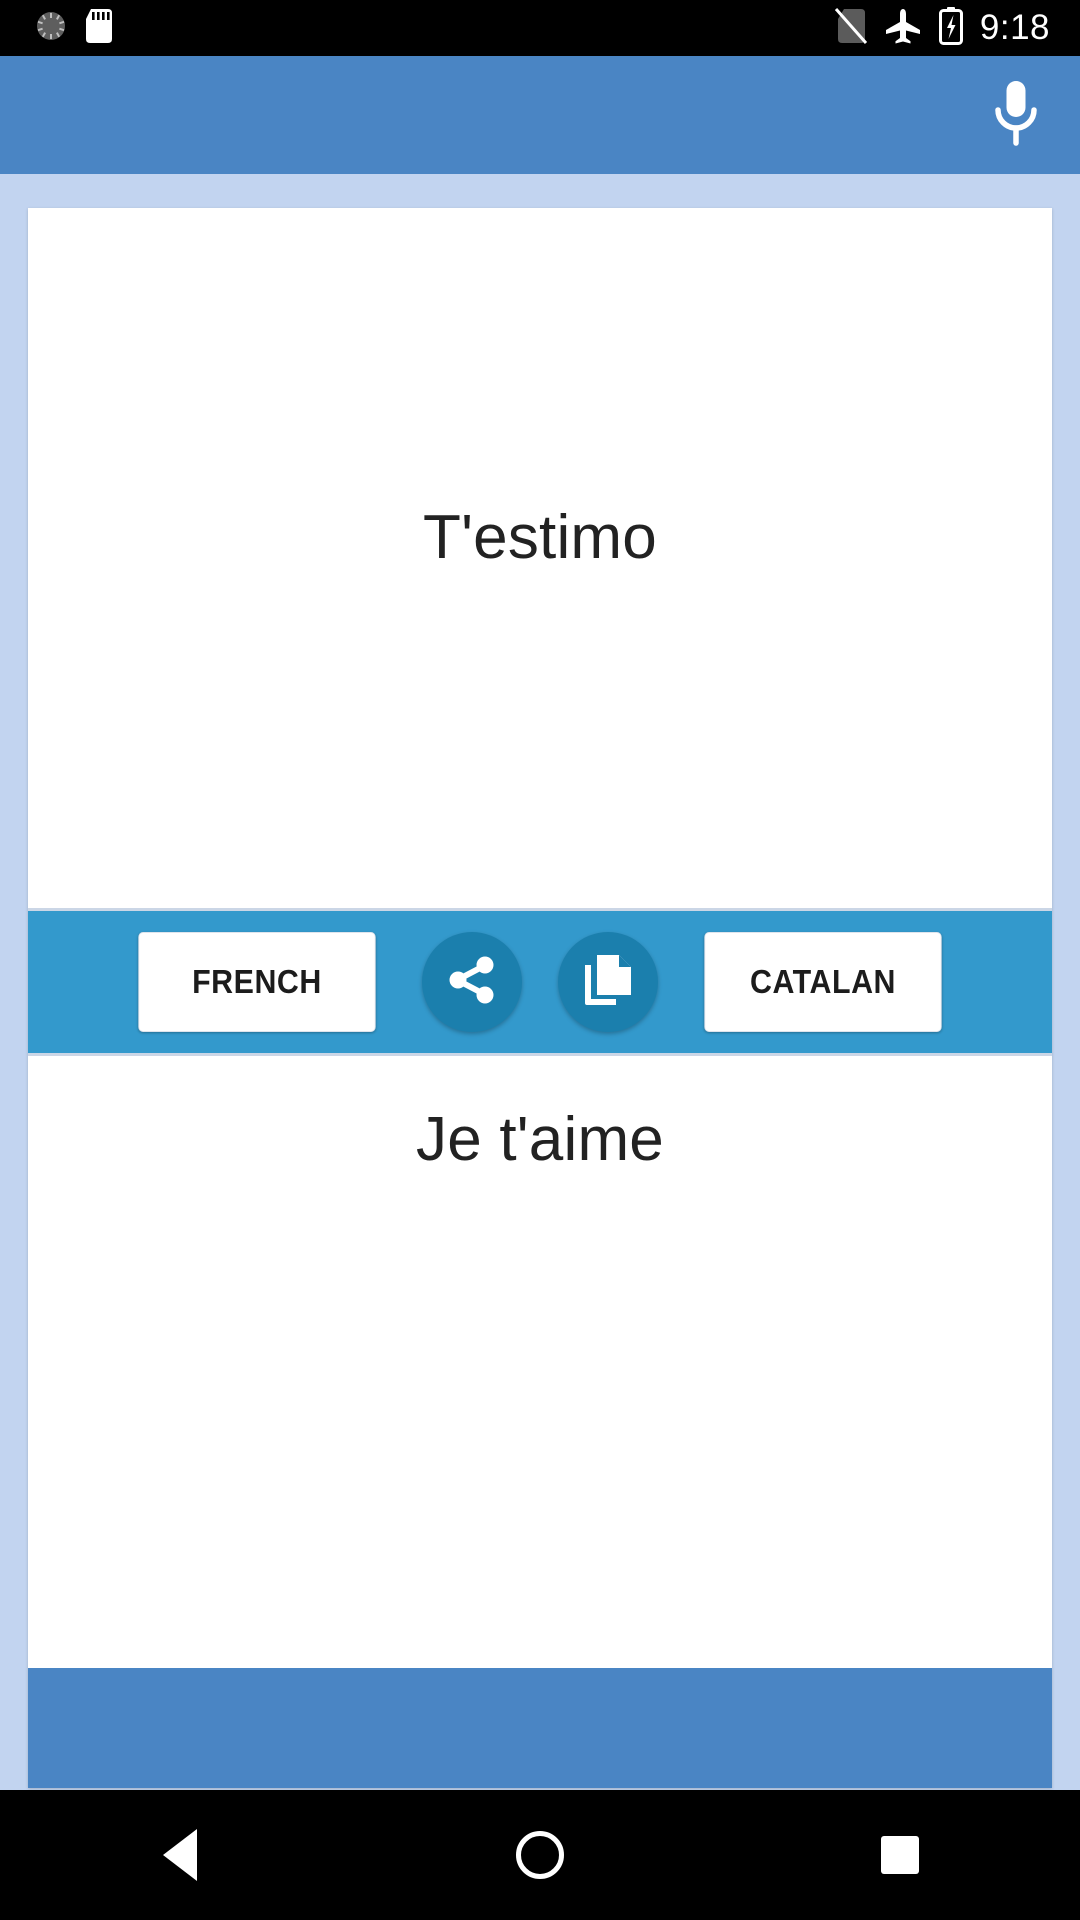 The width and height of the screenshot is (1080, 1920). What do you see at coordinates (540, 1139) in the screenshot?
I see `target-text: Je t'aime` at bounding box center [540, 1139].